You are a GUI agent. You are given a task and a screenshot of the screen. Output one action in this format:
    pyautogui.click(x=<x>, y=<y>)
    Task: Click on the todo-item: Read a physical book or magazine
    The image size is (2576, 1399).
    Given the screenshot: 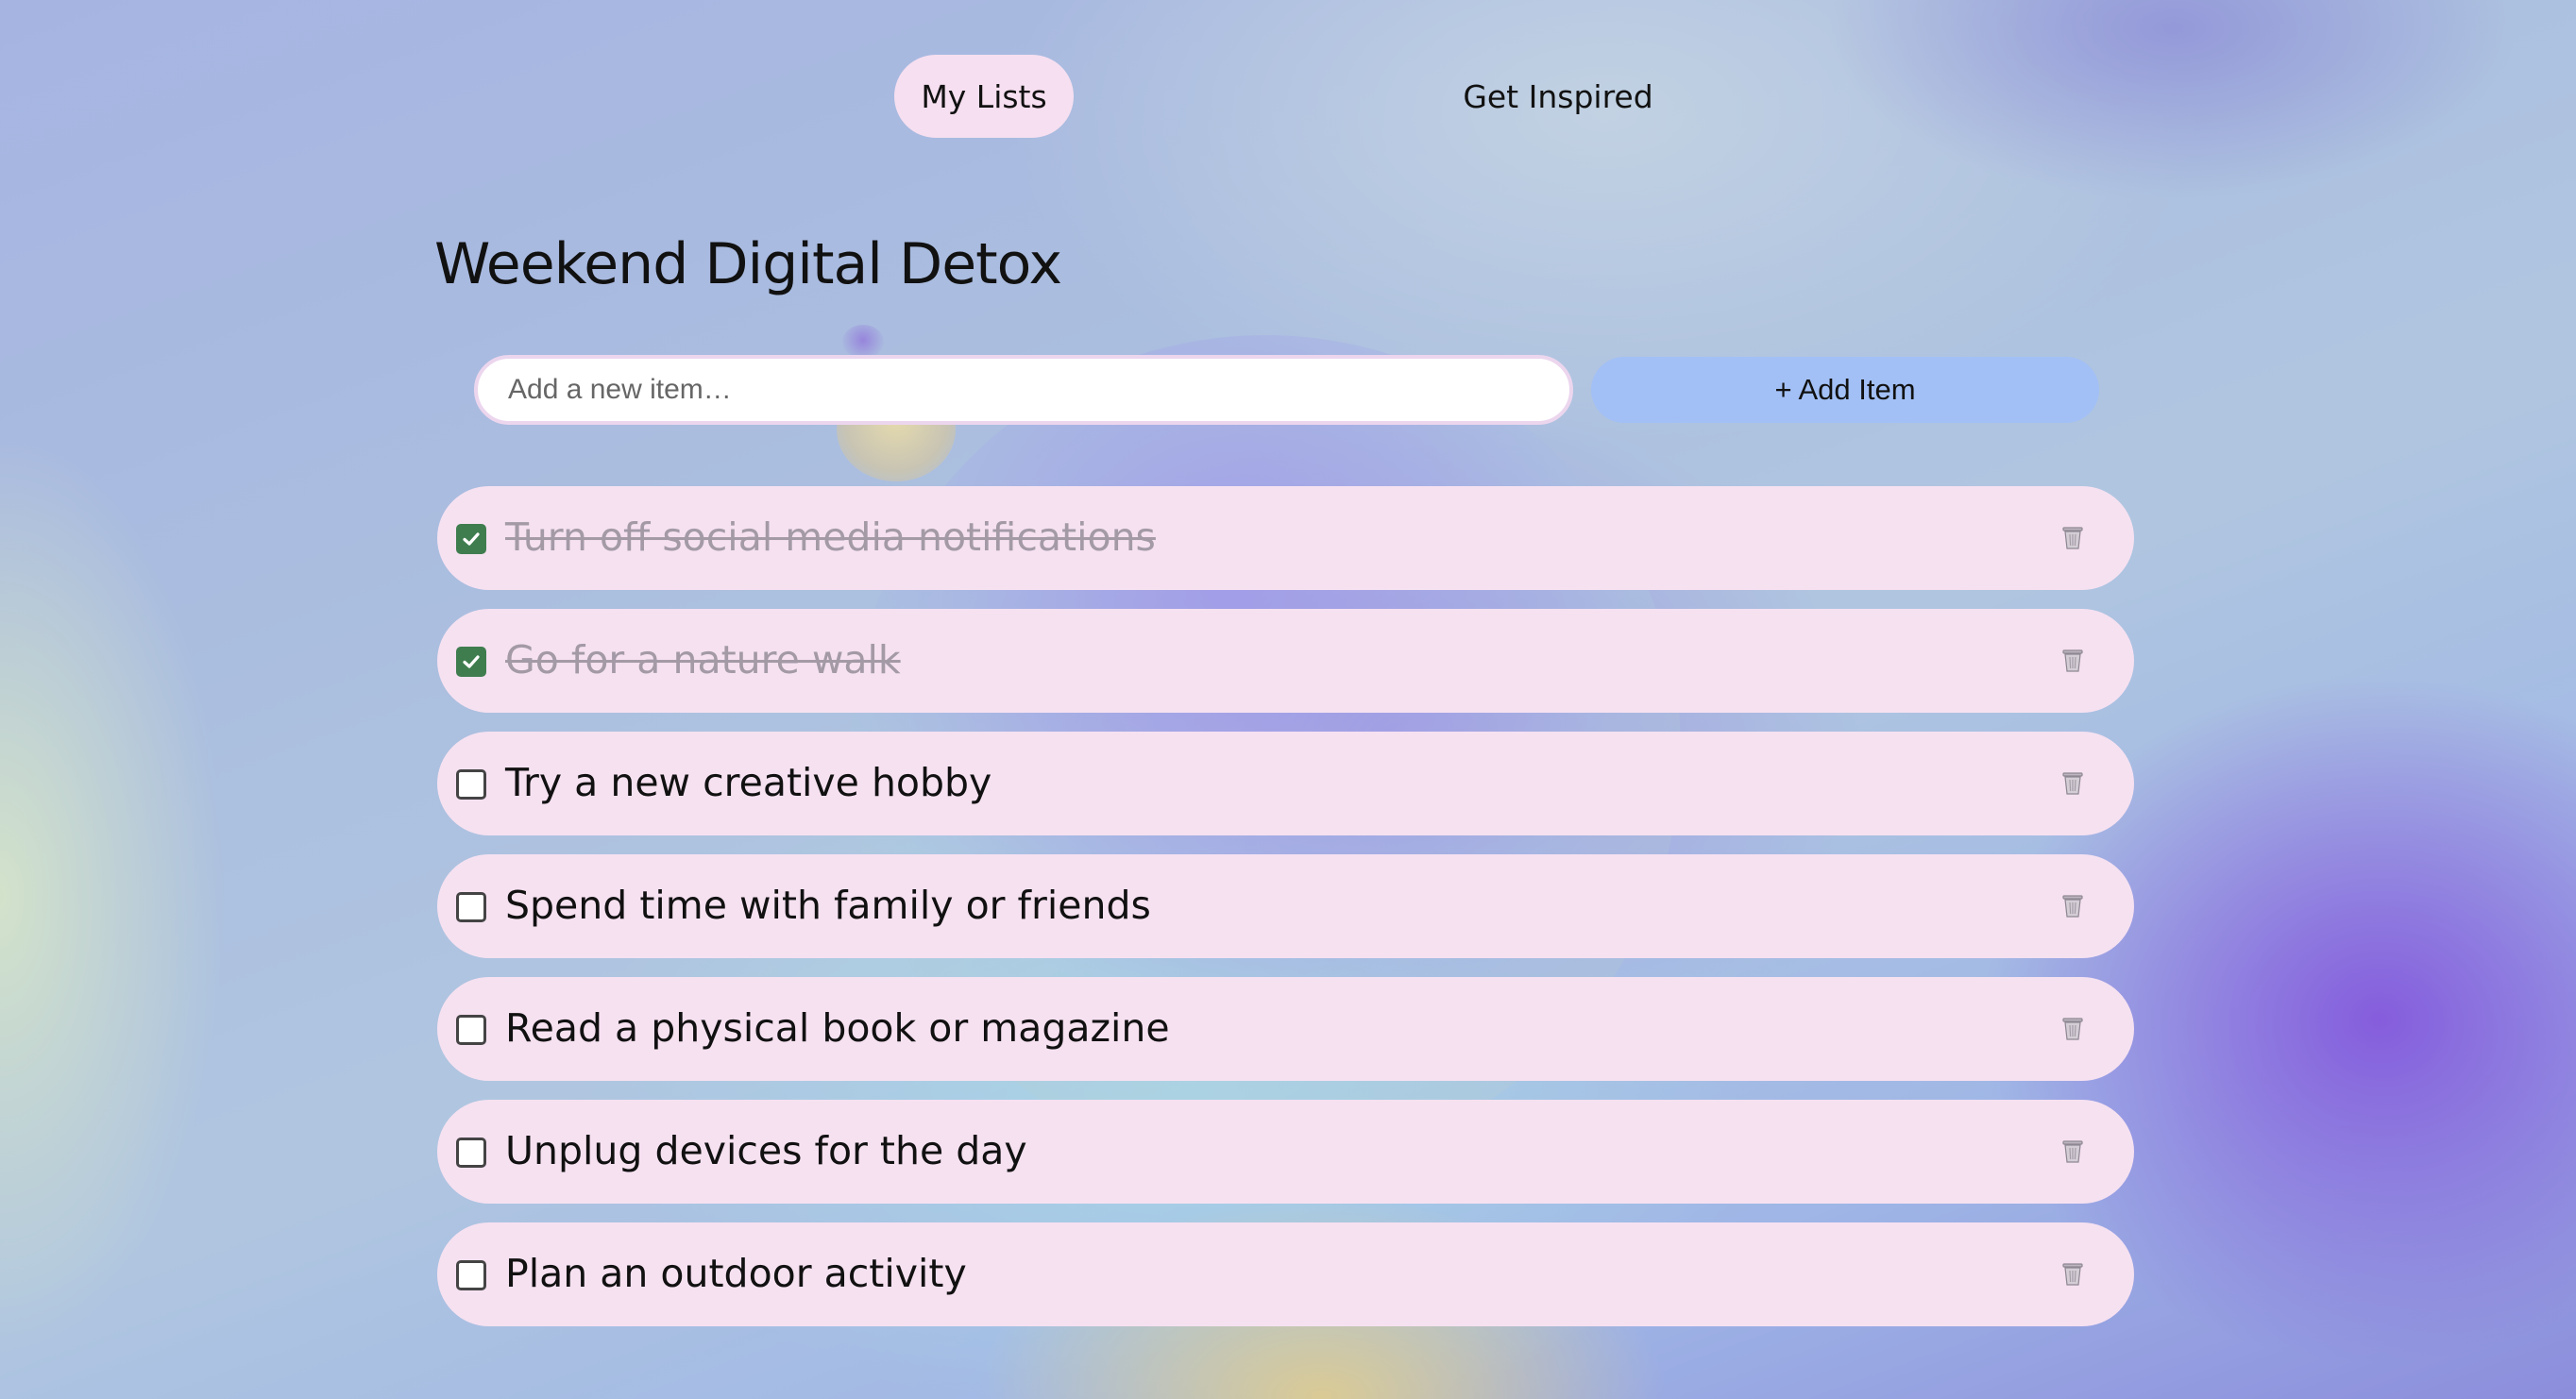 What is the action you would take?
    pyautogui.click(x=1285, y=1029)
    